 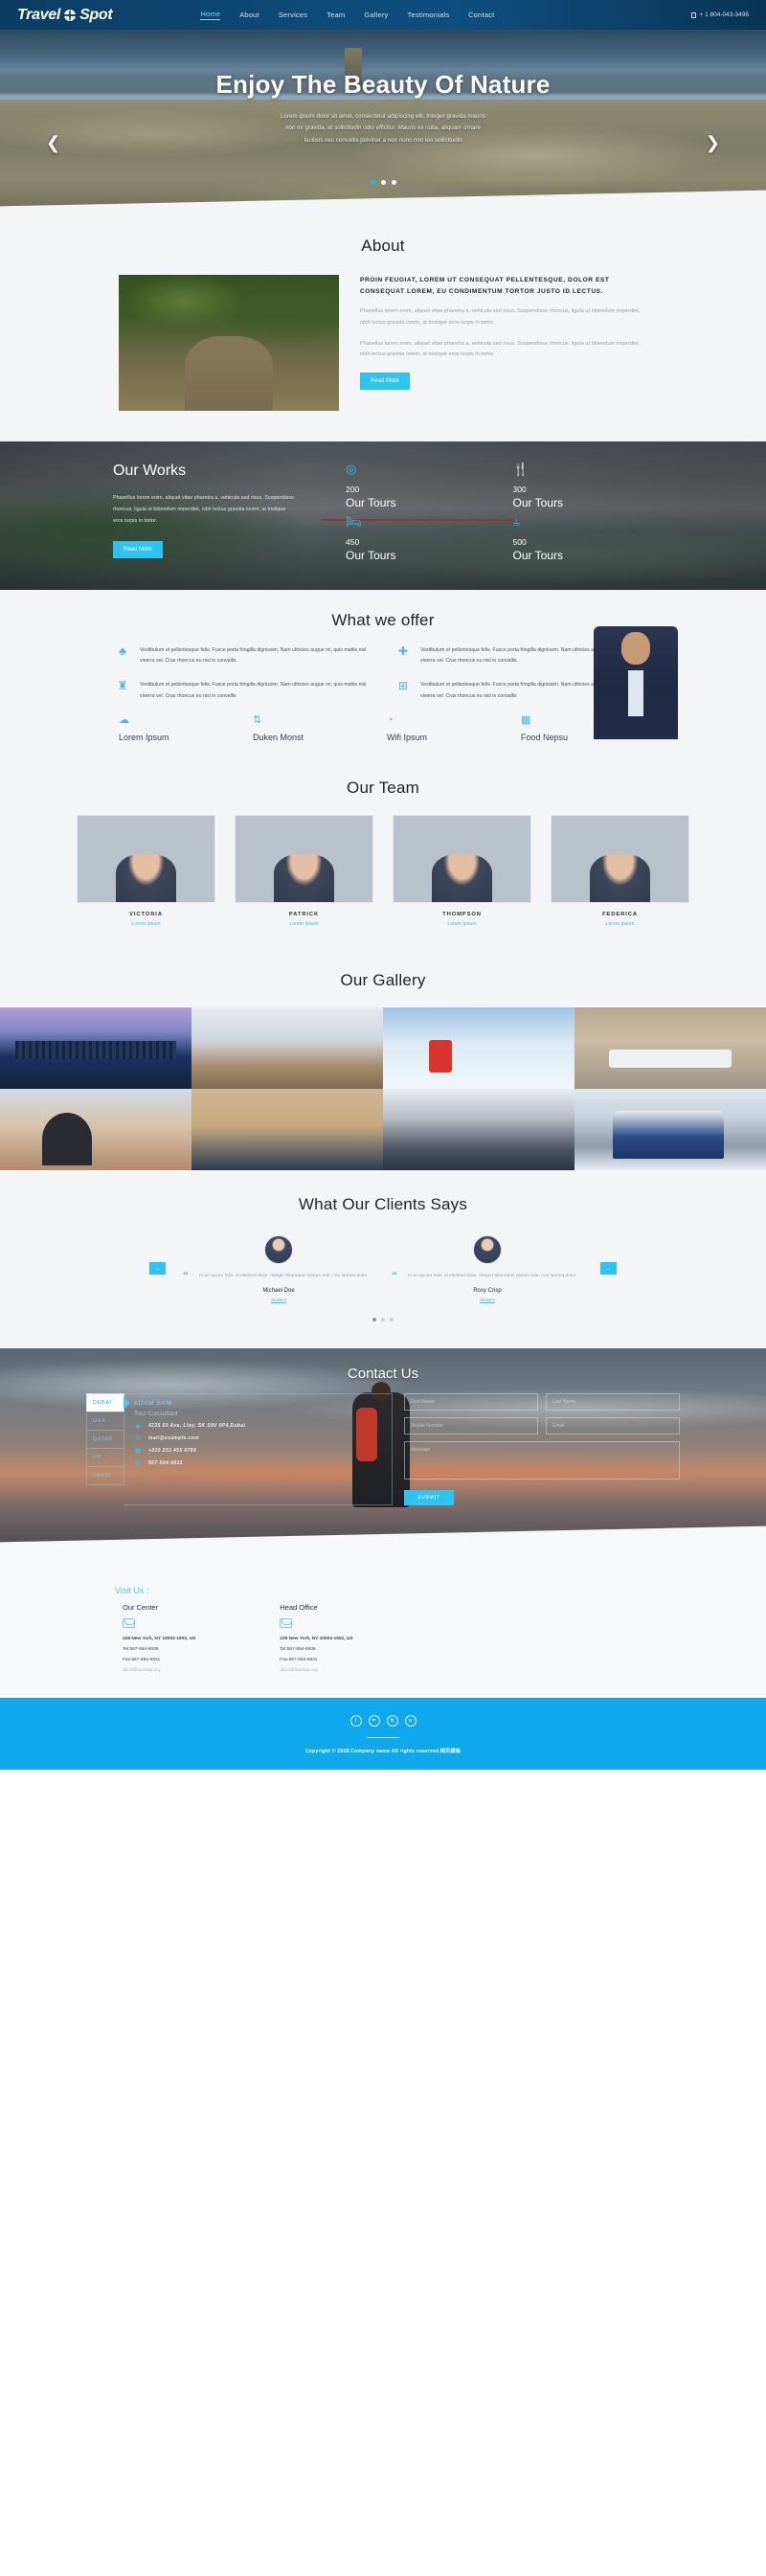 What do you see at coordinates (96, 1129) in the screenshot?
I see `gallery-image-woman-camera` at bounding box center [96, 1129].